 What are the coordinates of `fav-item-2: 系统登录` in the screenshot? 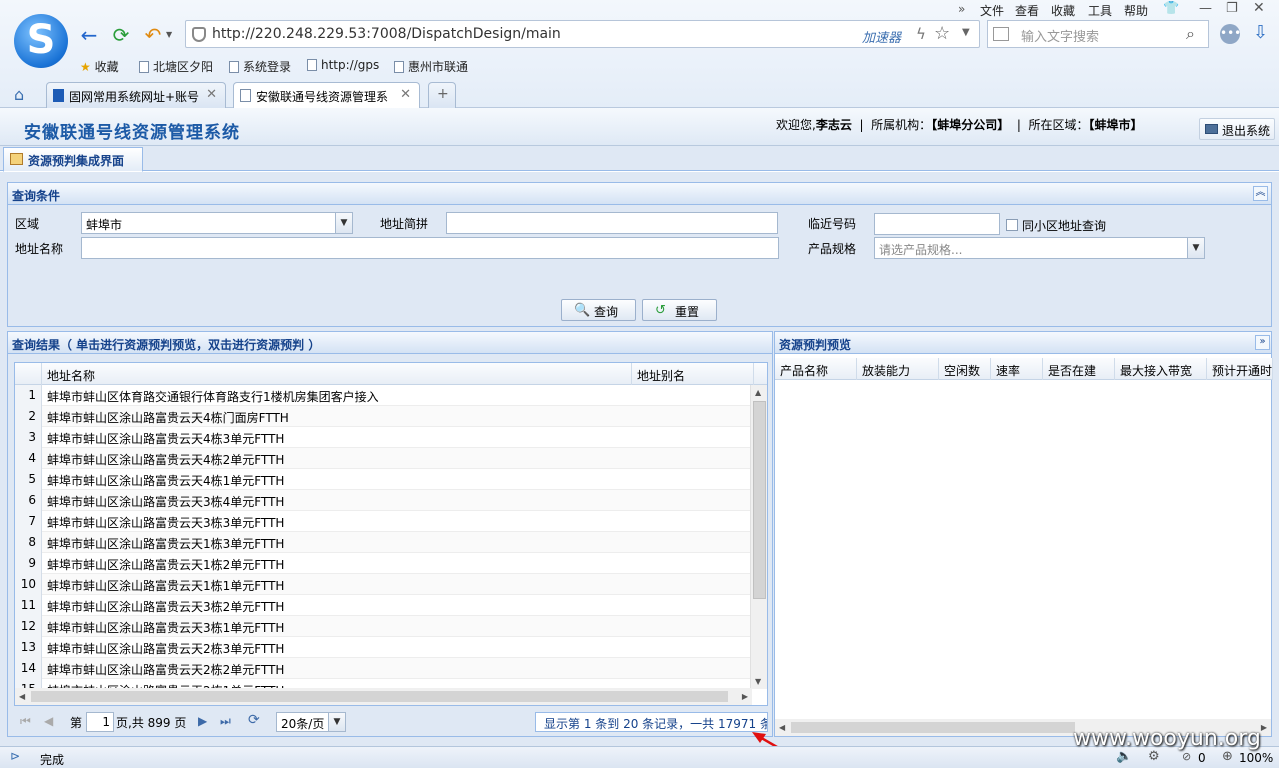 It's located at (260, 66).